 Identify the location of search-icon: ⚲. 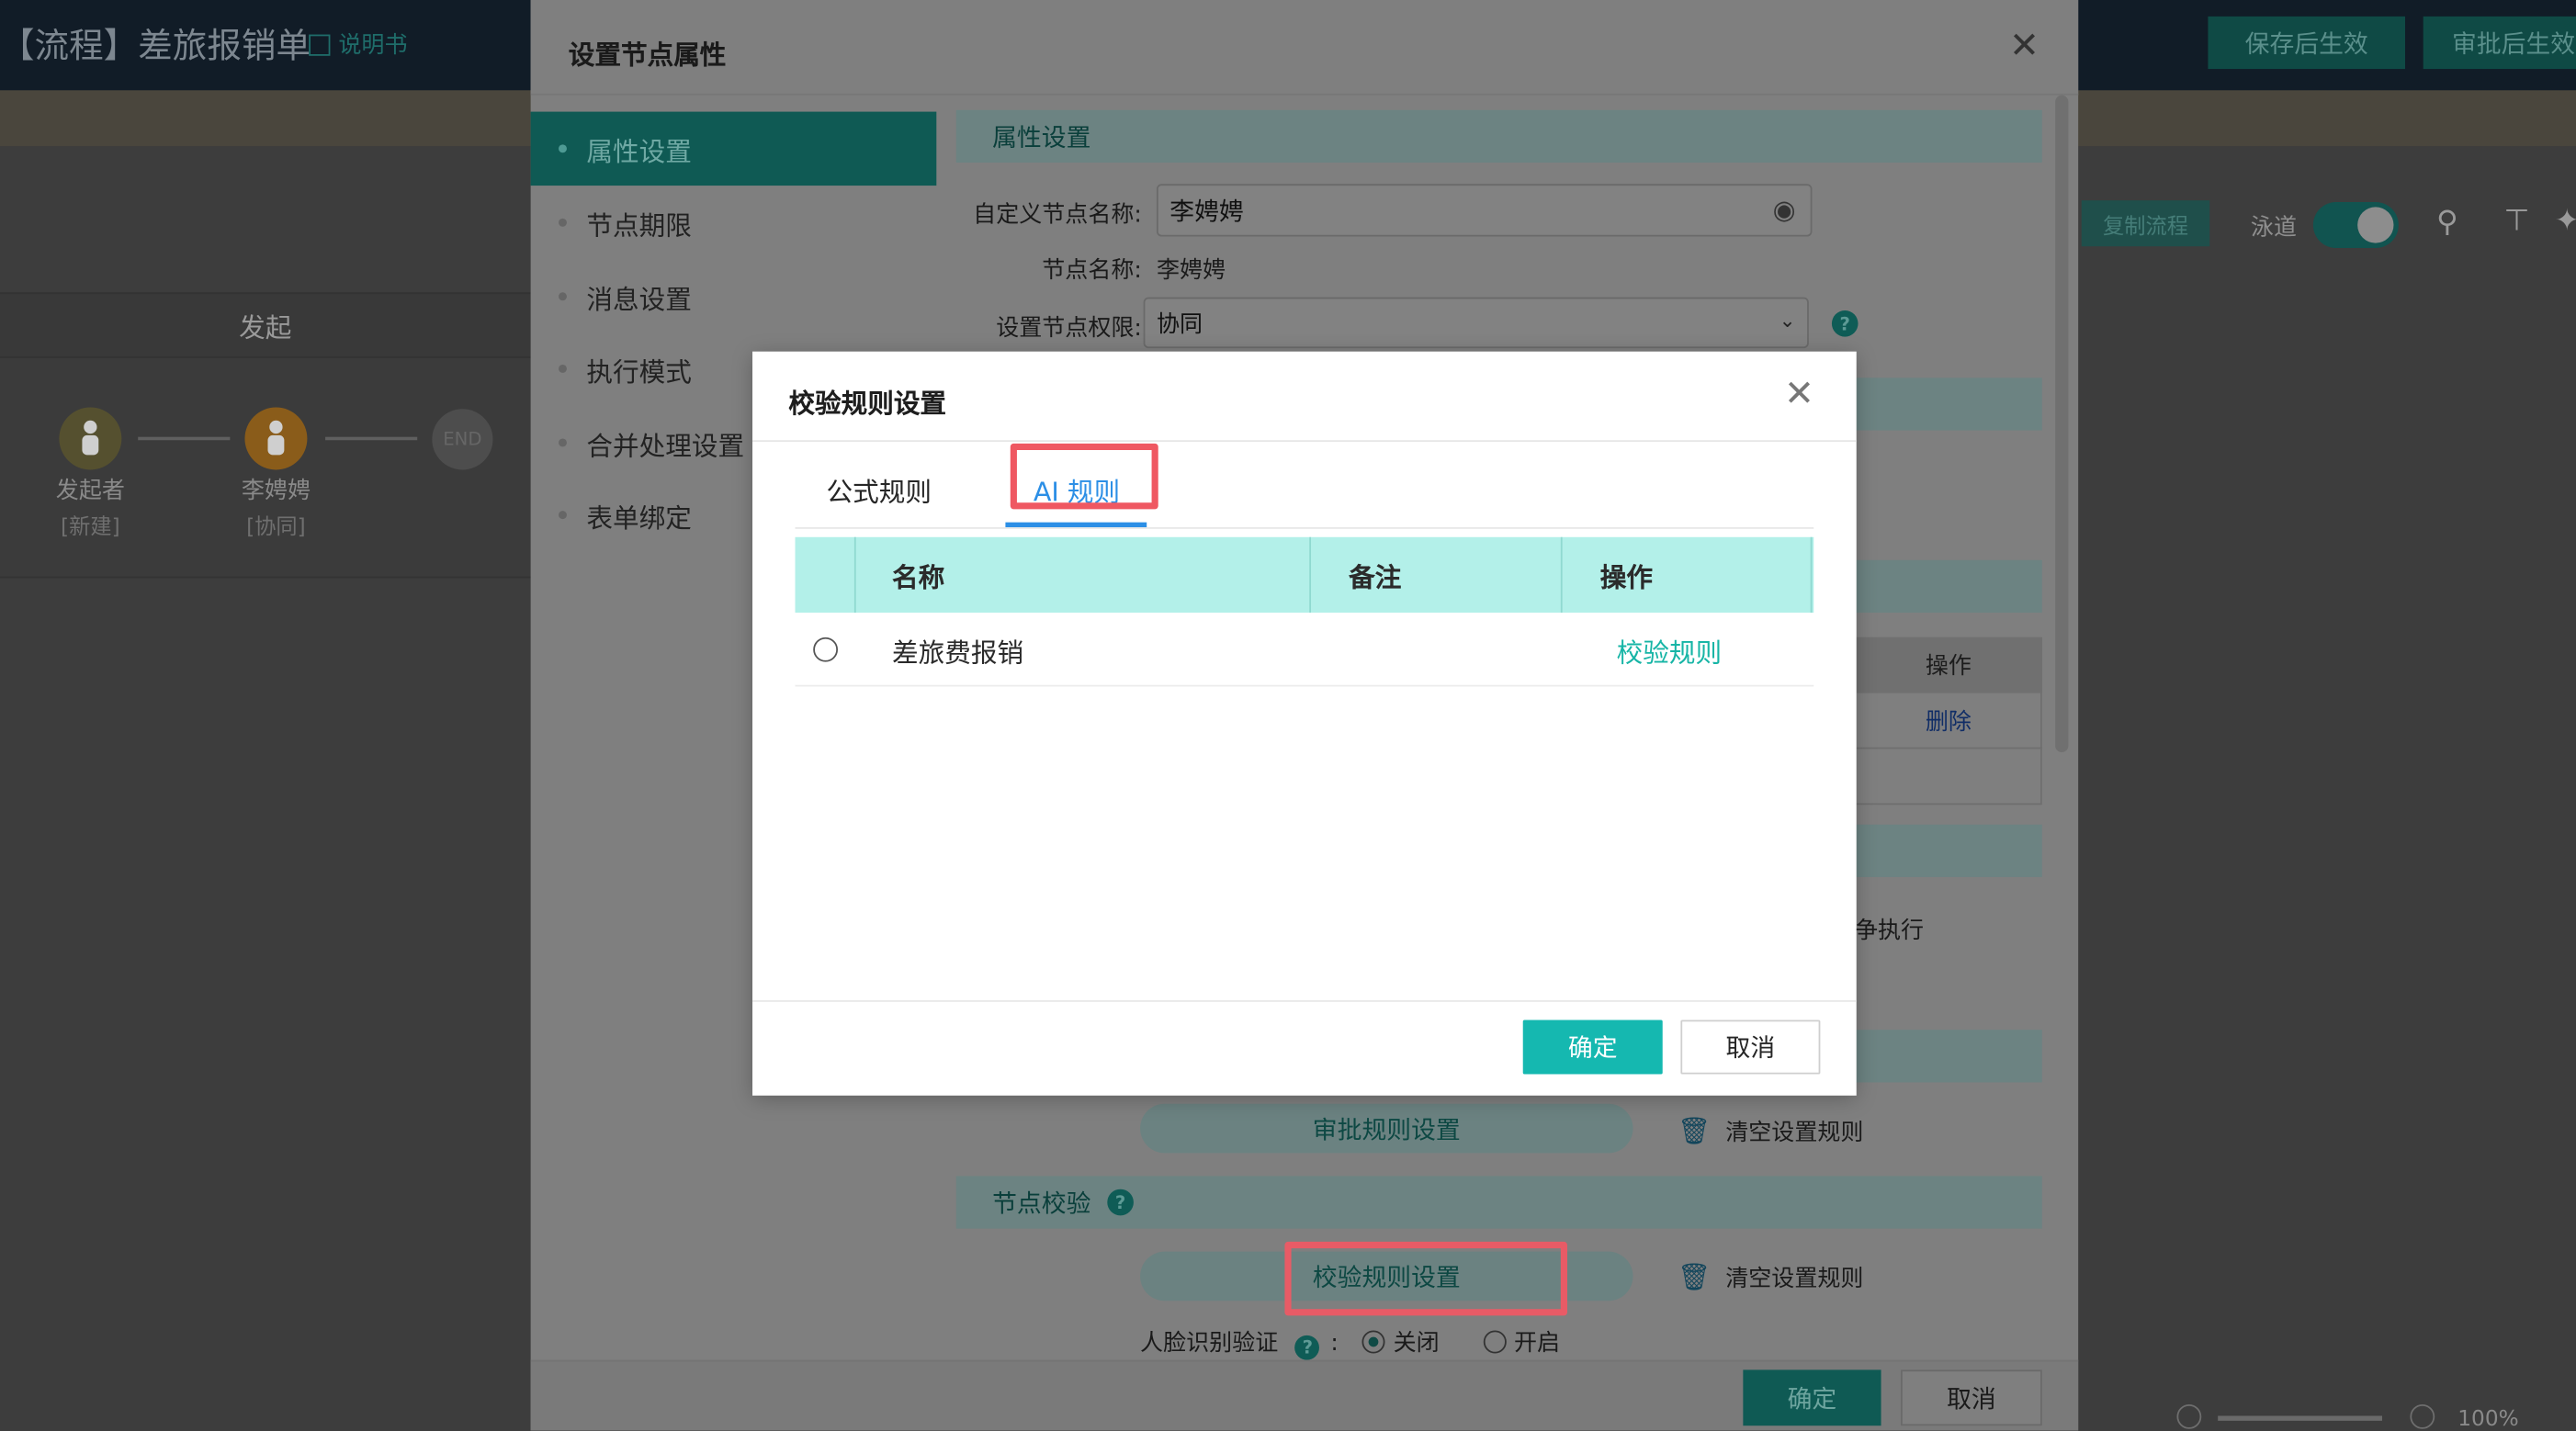
(2447, 224).